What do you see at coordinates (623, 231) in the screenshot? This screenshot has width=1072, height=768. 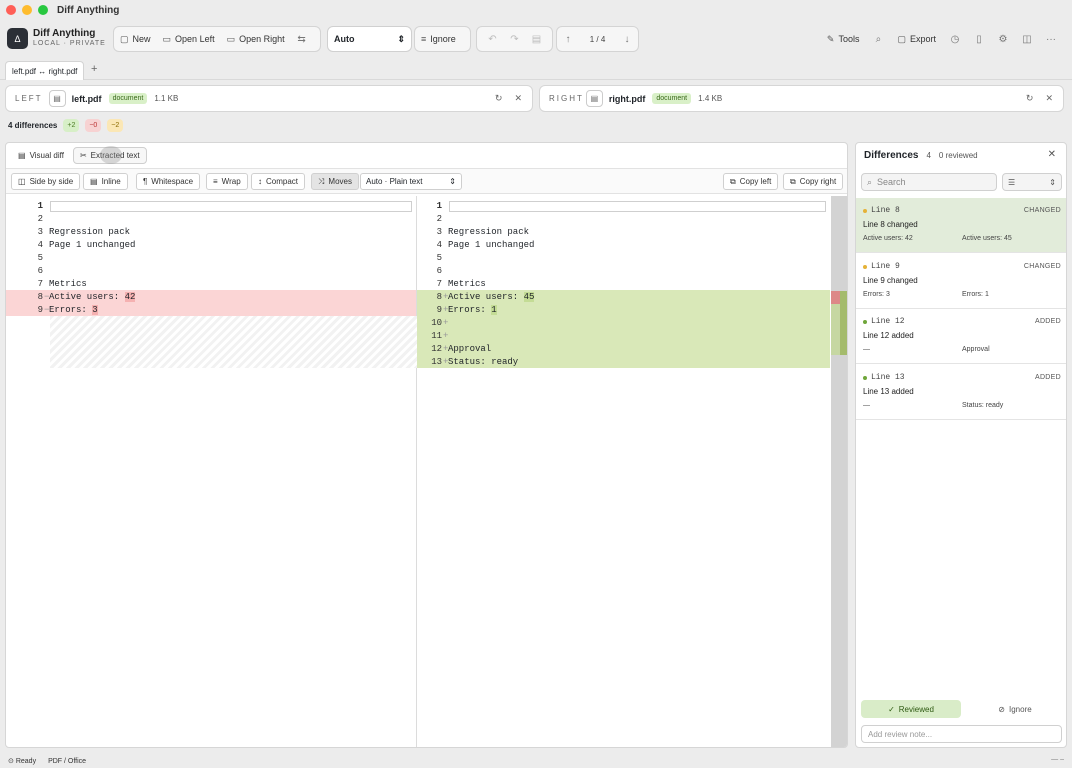 I see `code-line: 3 Regression pack` at bounding box center [623, 231].